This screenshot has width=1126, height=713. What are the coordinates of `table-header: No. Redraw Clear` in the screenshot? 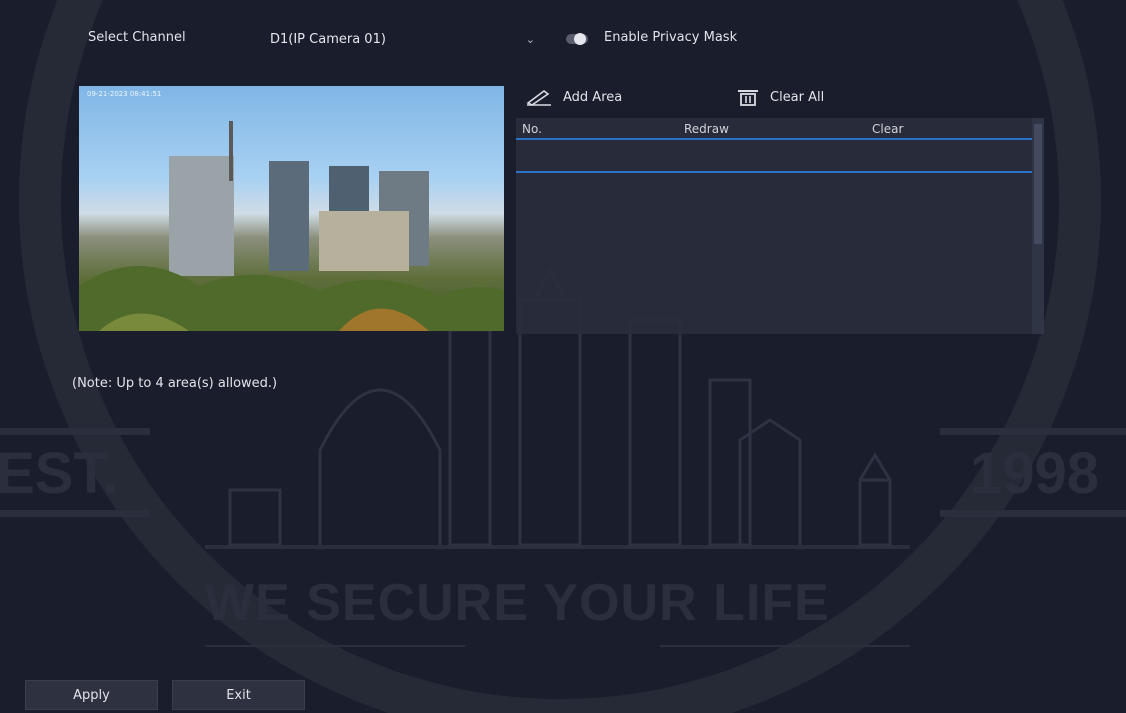 It's located at (774, 129).